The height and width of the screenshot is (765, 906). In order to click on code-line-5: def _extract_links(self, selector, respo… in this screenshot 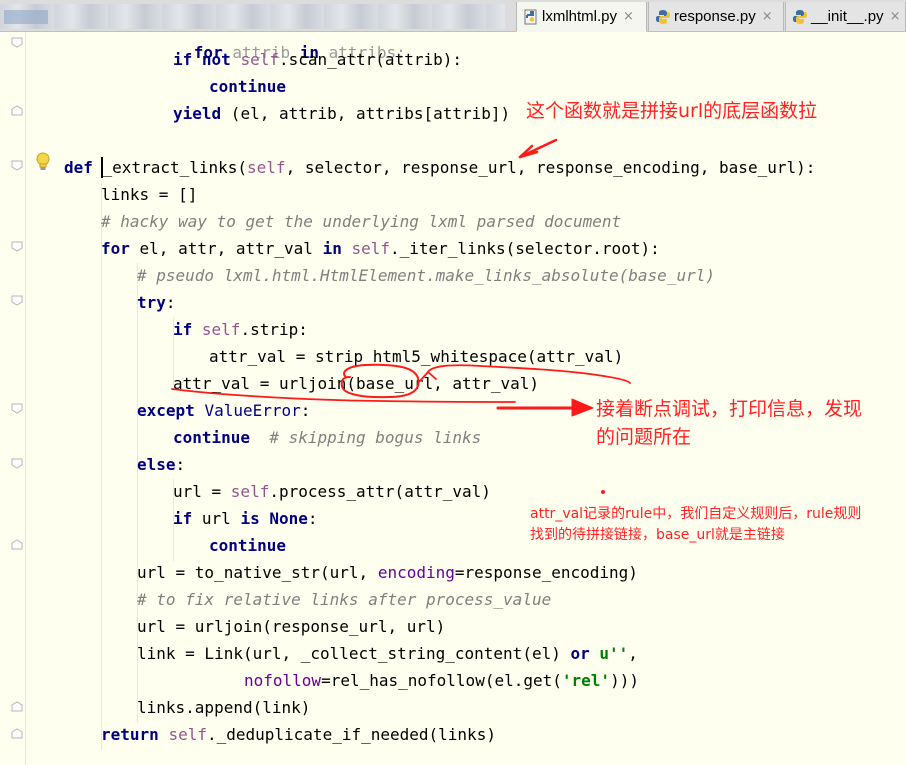, I will do `click(440, 167)`.